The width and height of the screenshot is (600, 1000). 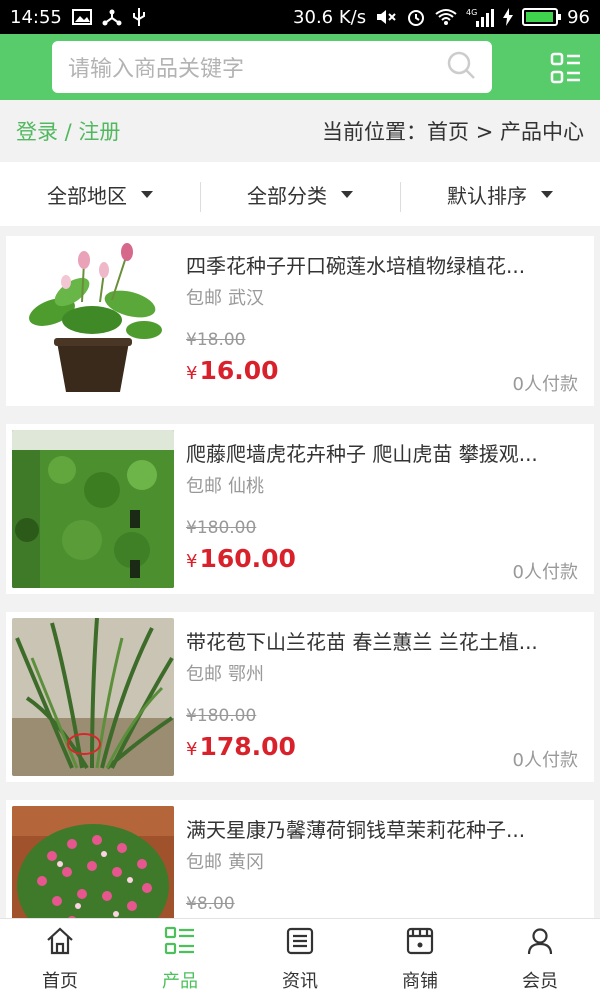 I want to click on category-menu-icon, so click(x=566, y=68).